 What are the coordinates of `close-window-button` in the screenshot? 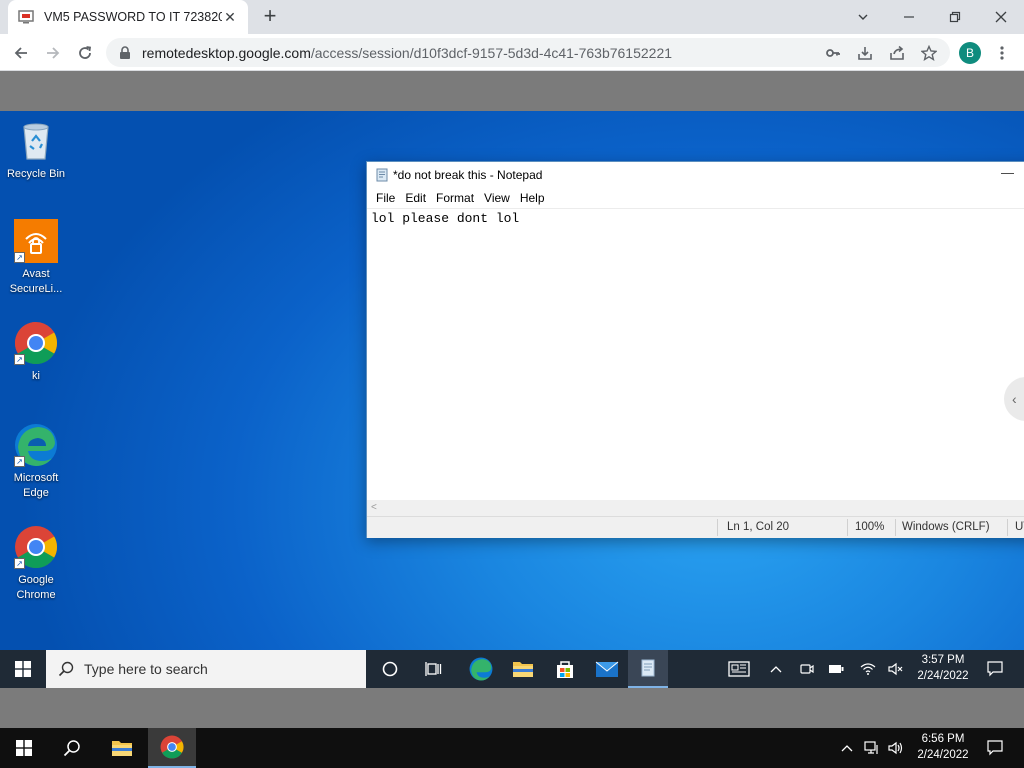 It's located at (1001, 17).